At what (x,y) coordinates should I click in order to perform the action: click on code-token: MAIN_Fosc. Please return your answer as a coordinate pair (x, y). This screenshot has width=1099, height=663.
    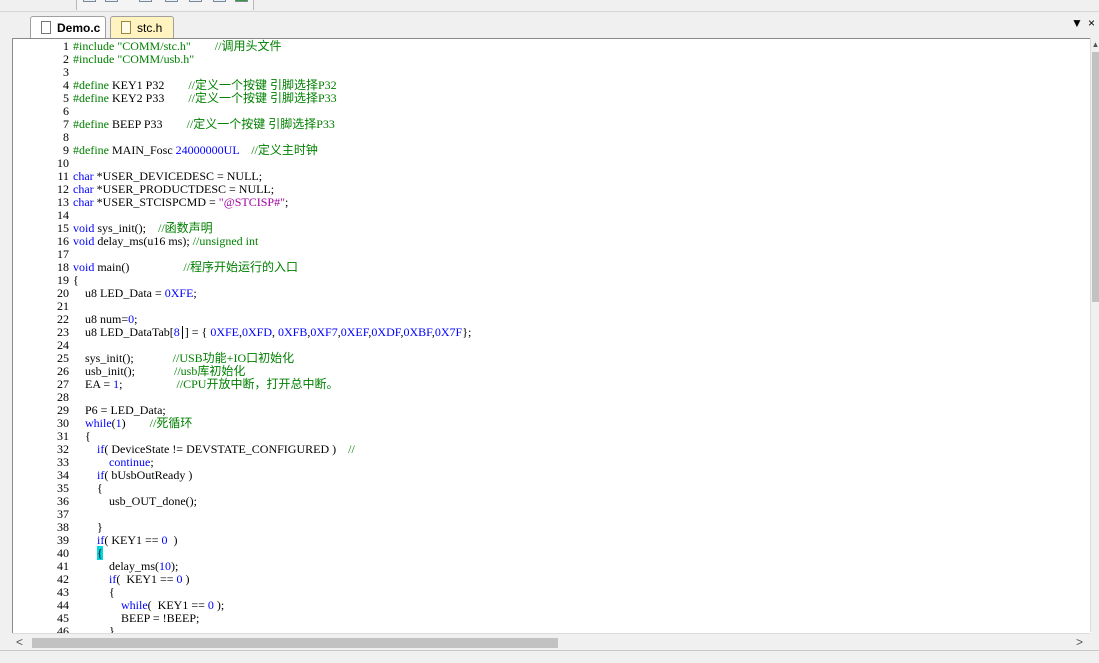
    Looking at the image, I should click on (142, 150).